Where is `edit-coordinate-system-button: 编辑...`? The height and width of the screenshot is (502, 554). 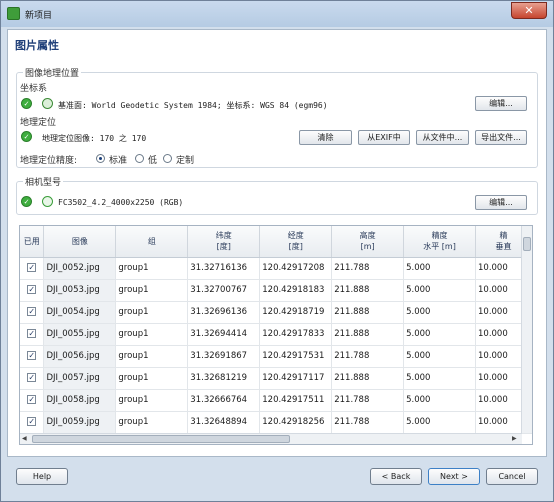 edit-coordinate-system-button: 编辑... is located at coordinates (501, 103).